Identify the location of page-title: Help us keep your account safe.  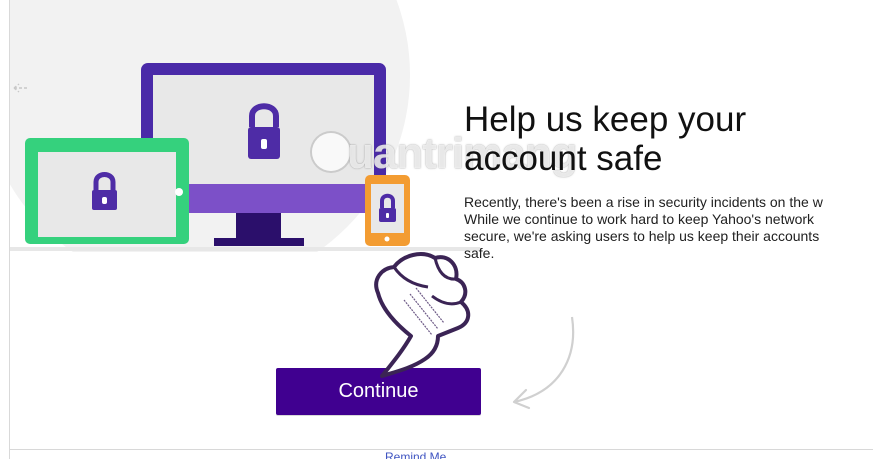
(605, 139).